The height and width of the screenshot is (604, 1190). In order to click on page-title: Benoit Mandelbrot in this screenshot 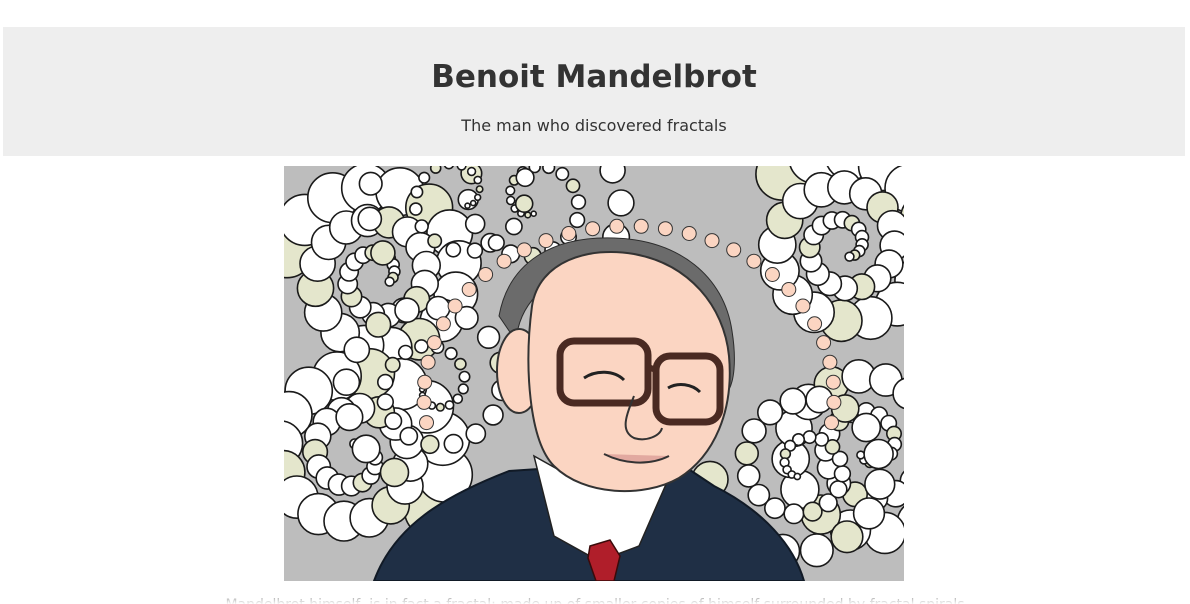, I will do `click(594, 77)`.